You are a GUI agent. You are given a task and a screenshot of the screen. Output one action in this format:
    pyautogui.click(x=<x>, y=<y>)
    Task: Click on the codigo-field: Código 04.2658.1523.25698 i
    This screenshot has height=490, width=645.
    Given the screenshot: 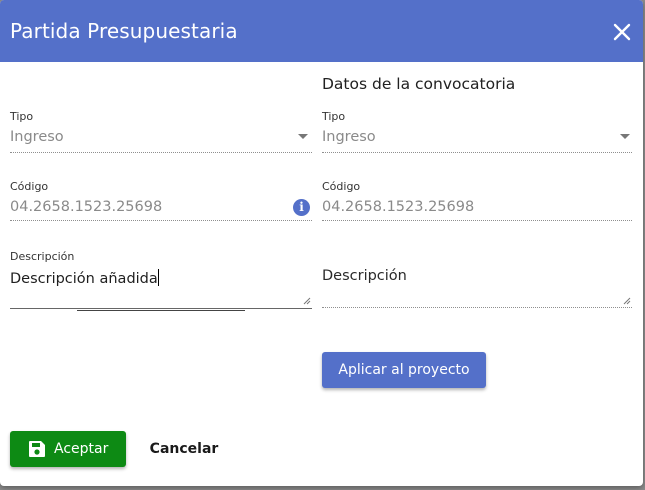 What is the action you would take?
    pyautogui.click(x=161, y=203)
    